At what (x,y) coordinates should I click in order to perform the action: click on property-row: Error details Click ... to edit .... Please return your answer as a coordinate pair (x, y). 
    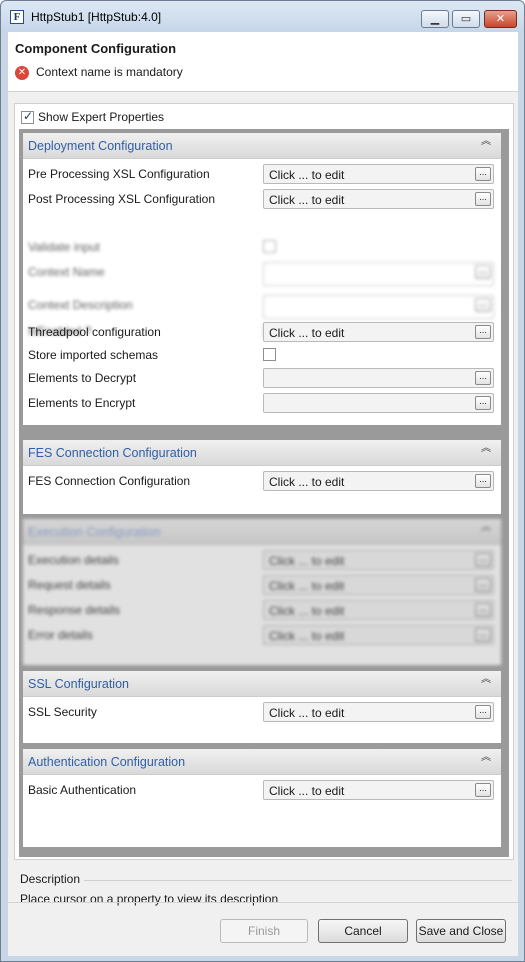
    Looking at the image, I should click on (262, 635).